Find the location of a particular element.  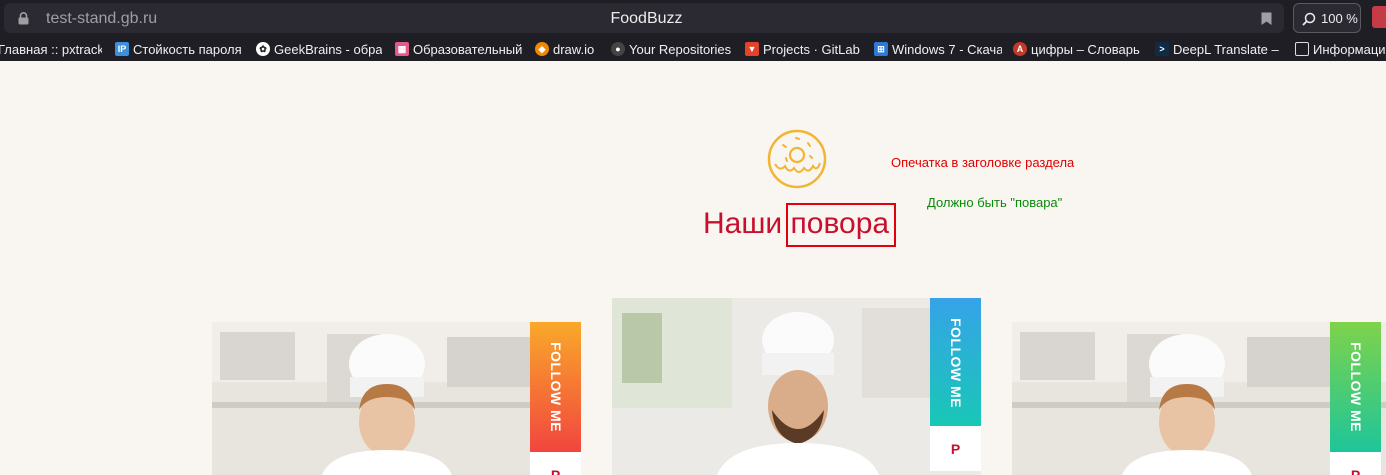

bookmark-item: ▦ Образовательный is located at coordinates (458, 49).